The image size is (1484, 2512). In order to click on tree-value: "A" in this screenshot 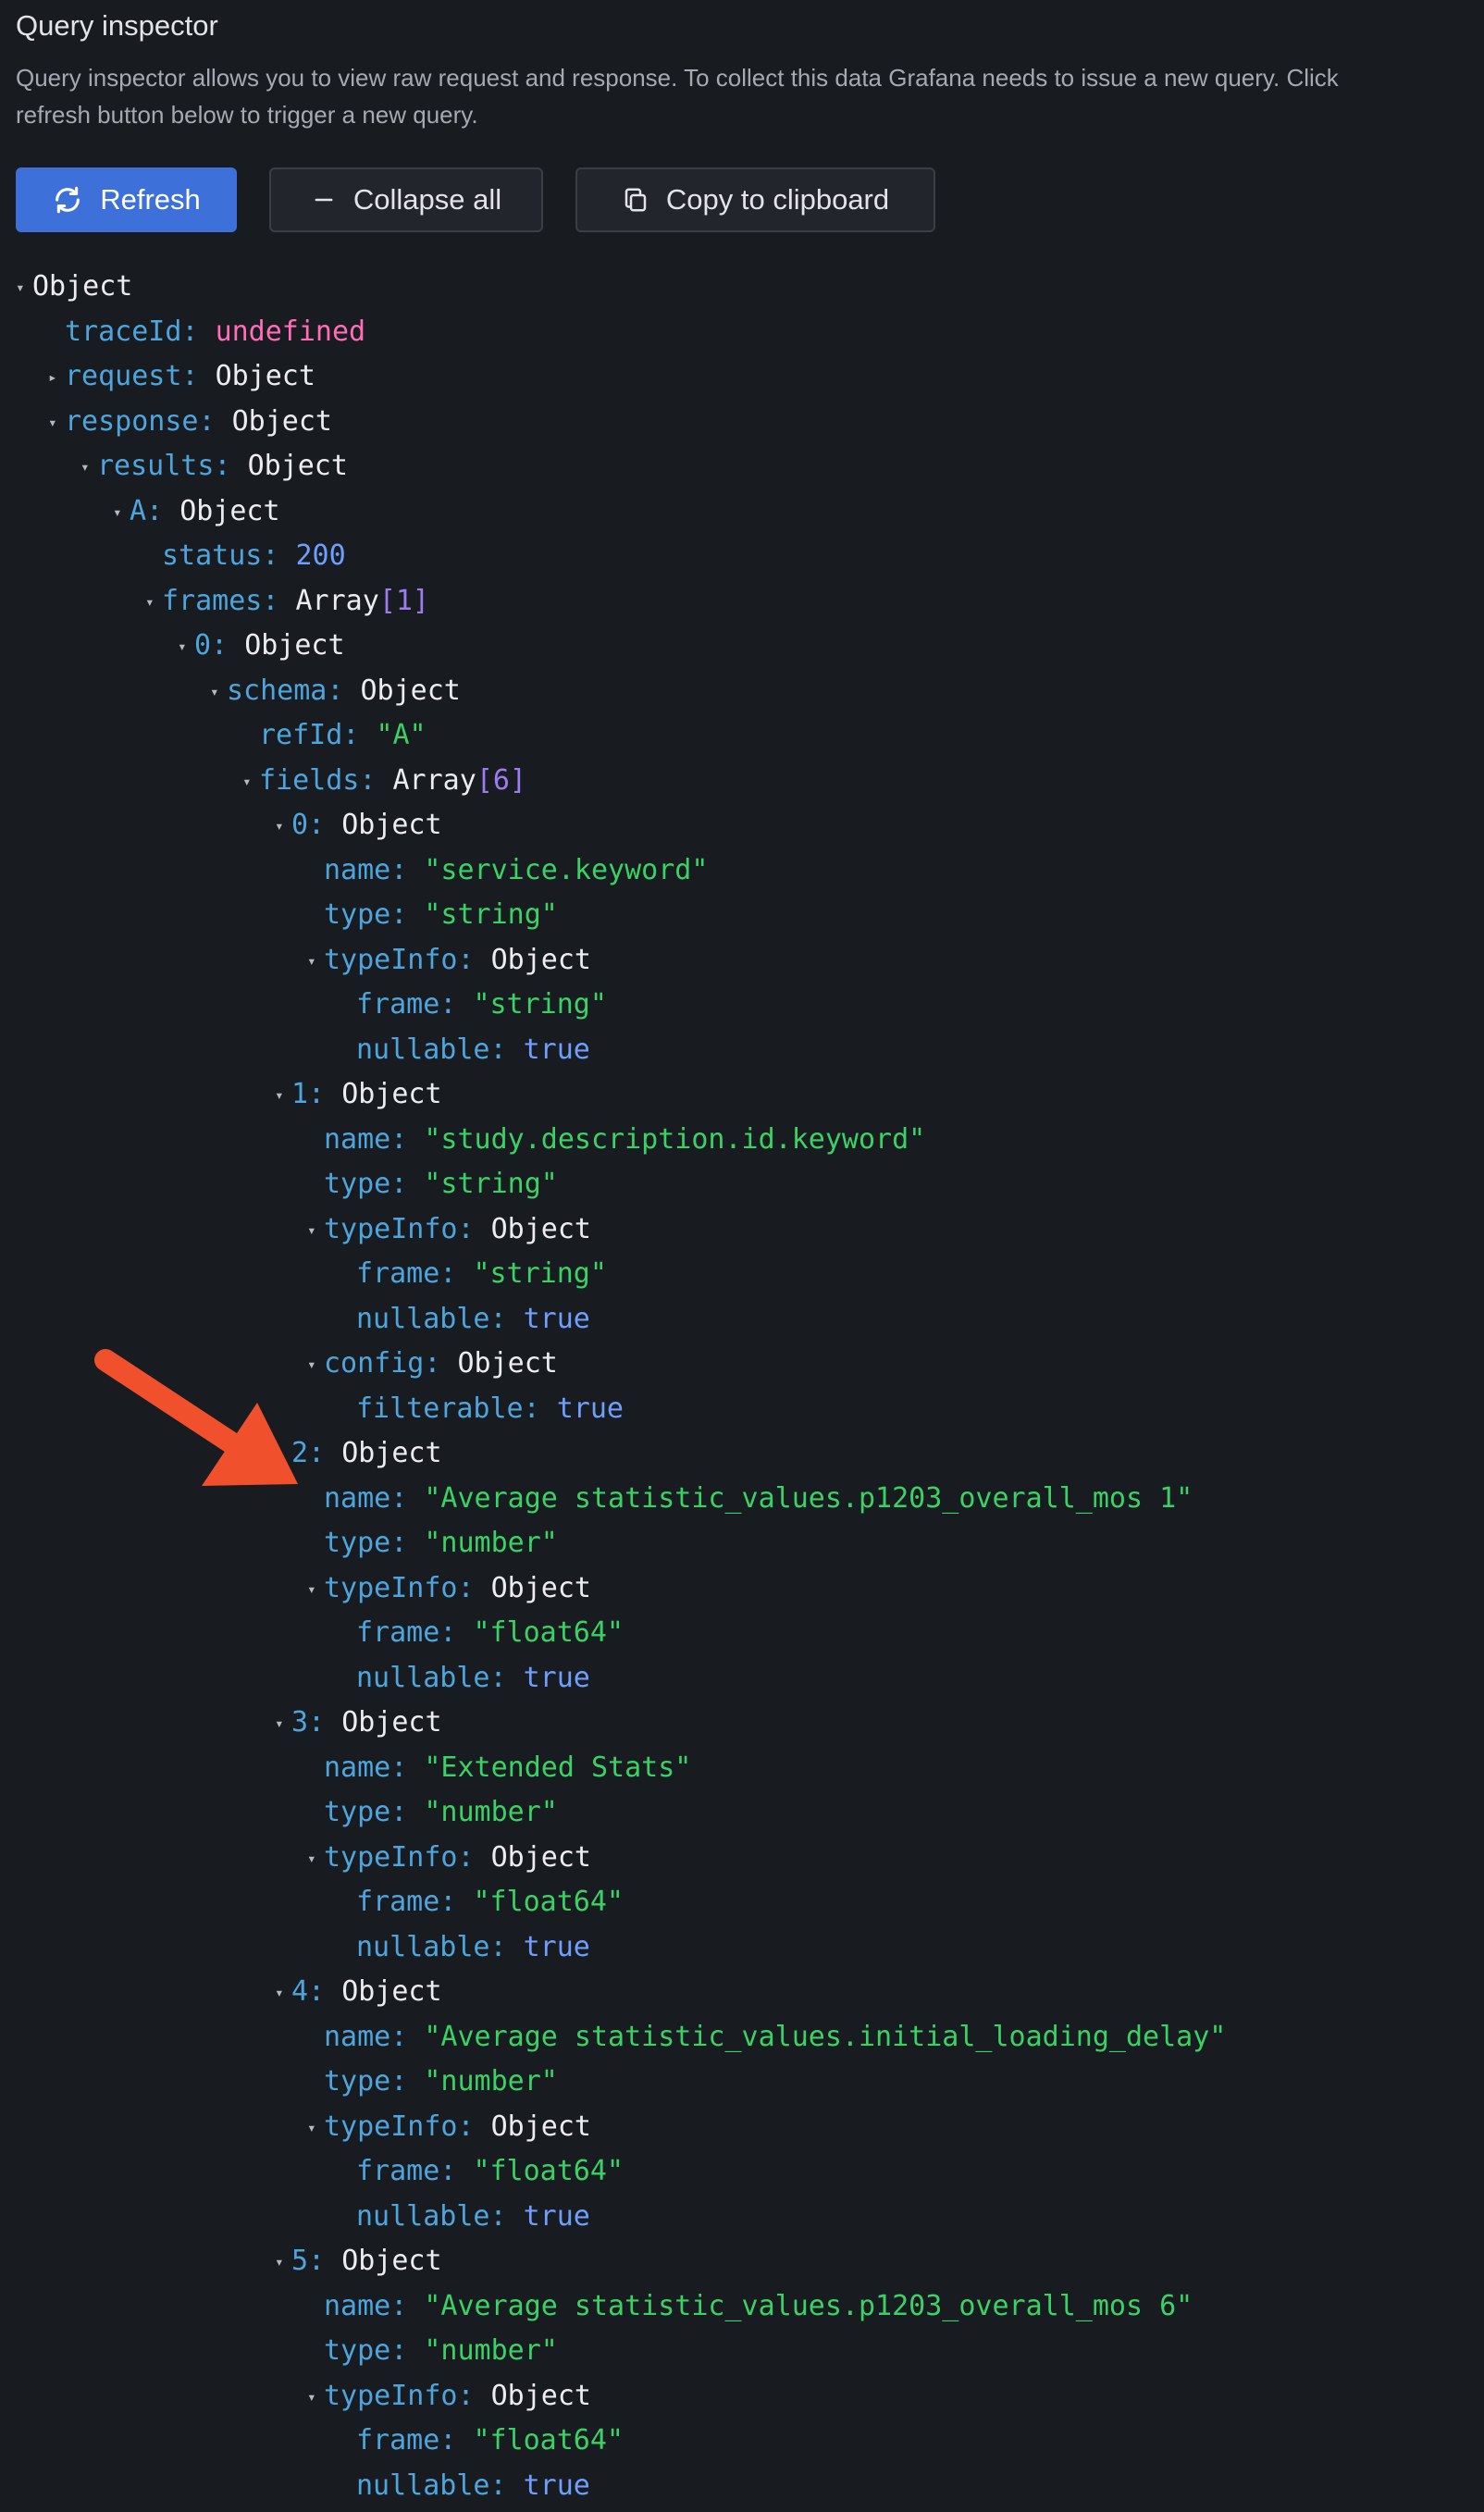, I will do `click(401, 735)`.